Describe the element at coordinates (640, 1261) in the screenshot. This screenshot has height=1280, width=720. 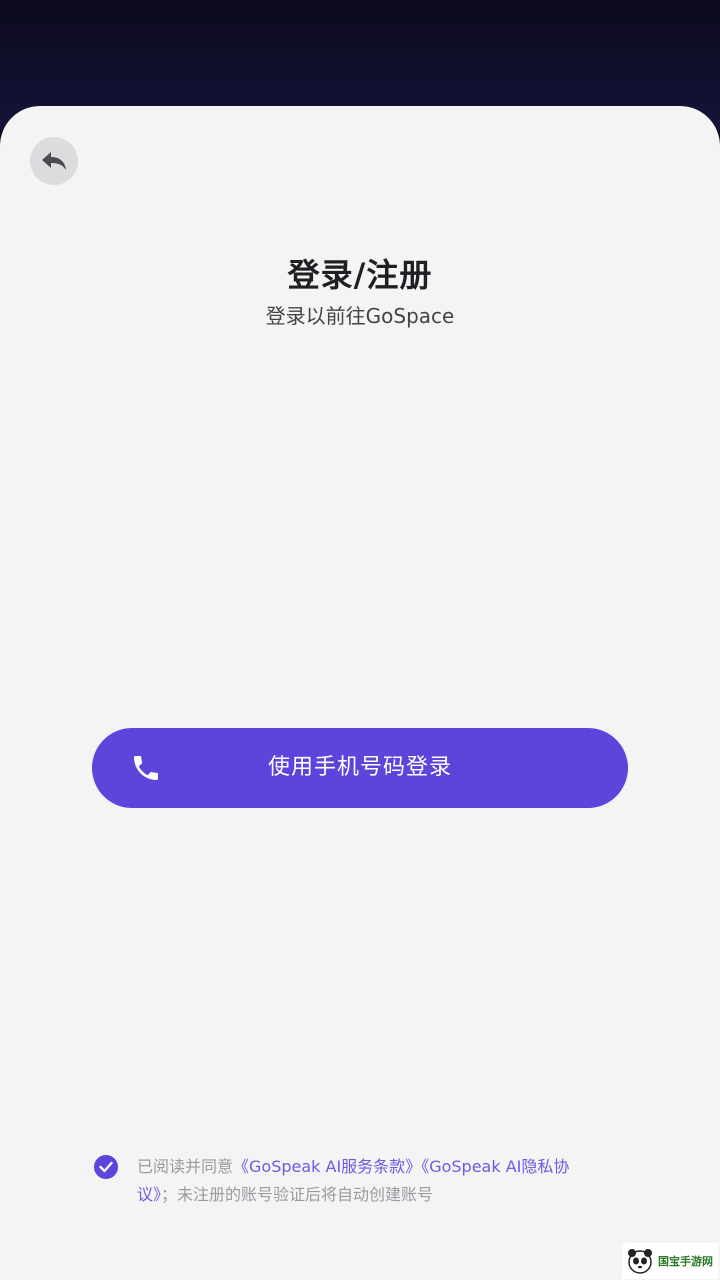
I see `panda-icon` at that location.